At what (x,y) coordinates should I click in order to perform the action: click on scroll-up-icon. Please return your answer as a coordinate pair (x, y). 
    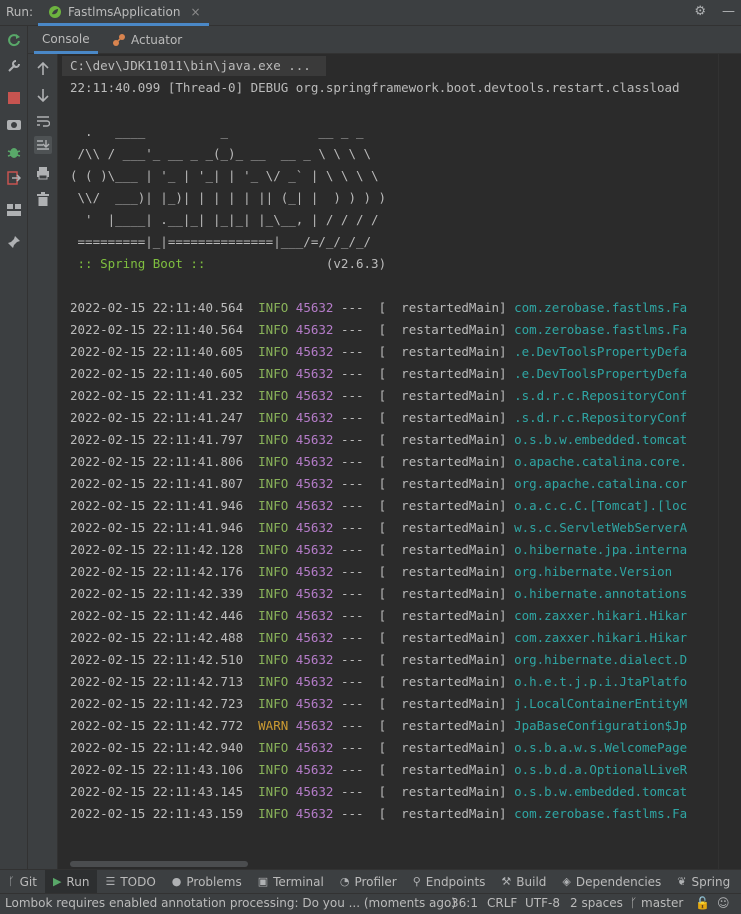
    Looking at the image, I should click on (43, 69).